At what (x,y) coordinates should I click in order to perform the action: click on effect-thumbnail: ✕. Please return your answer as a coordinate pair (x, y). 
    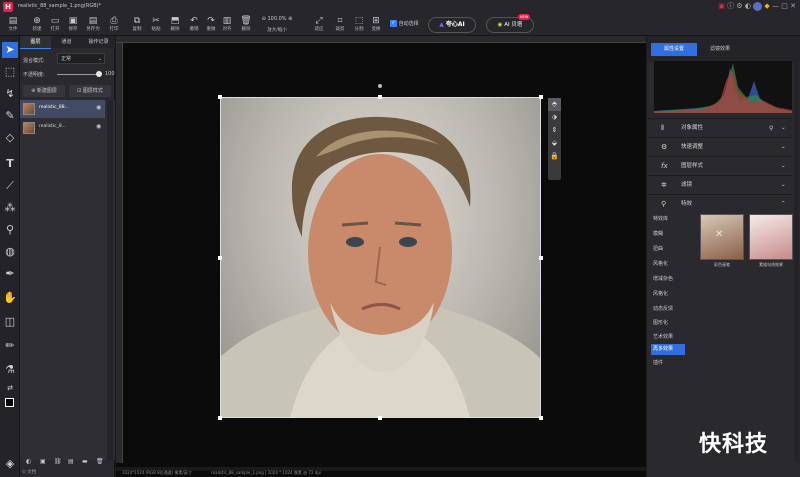
    Looking at the image, I should click on (722, 237).